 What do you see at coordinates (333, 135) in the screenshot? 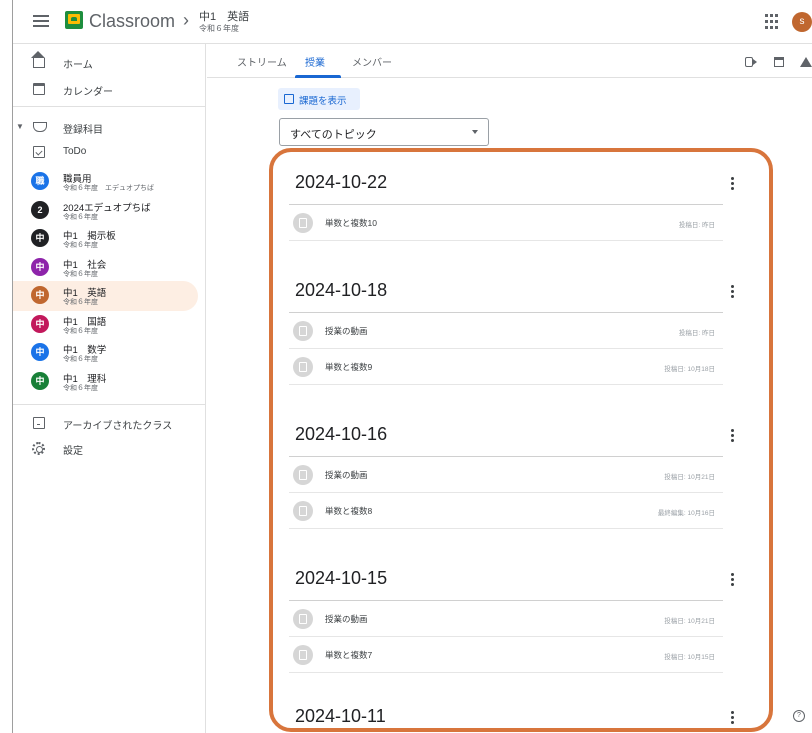
I see `topic-select-value: すべてのトピック` at bounding box center [333, 135].